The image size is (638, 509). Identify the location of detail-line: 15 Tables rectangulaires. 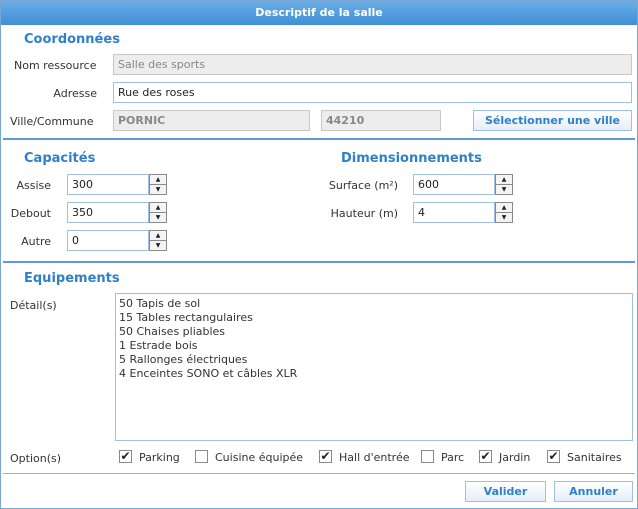
(186, 317).